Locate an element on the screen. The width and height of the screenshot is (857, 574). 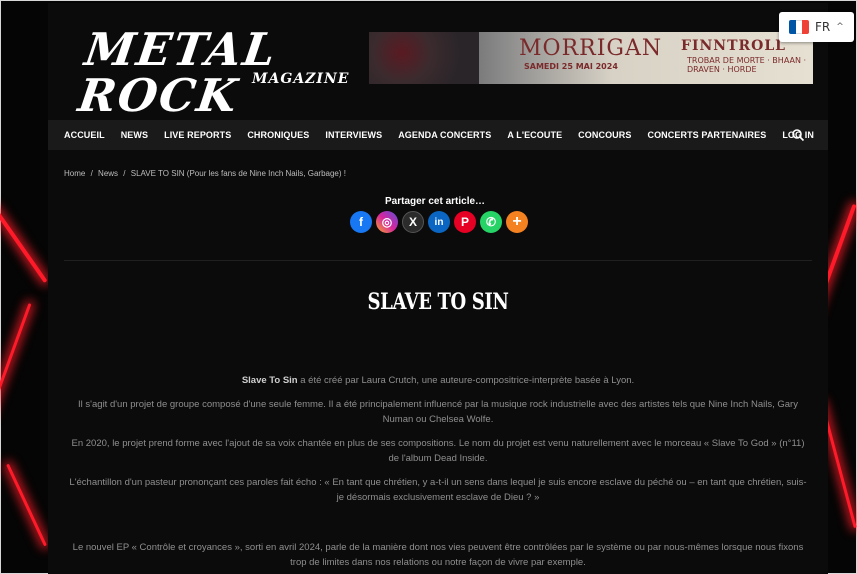
banner-date: SAMEDI 25 MAI 2024 is located at coordinates (571, 66).